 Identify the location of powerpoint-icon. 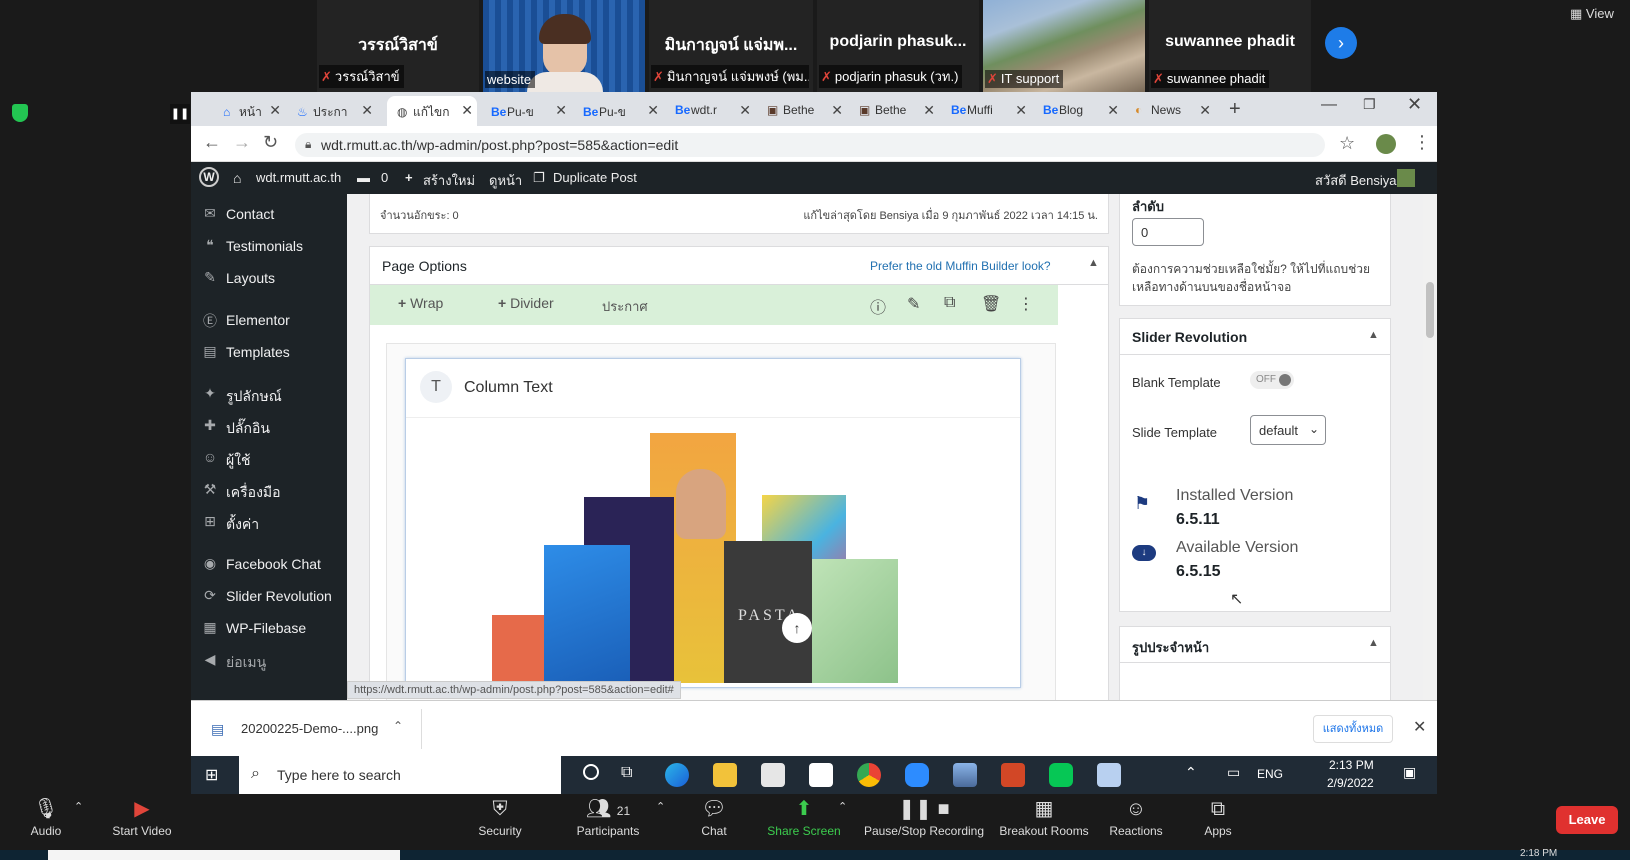
(1013, 775).